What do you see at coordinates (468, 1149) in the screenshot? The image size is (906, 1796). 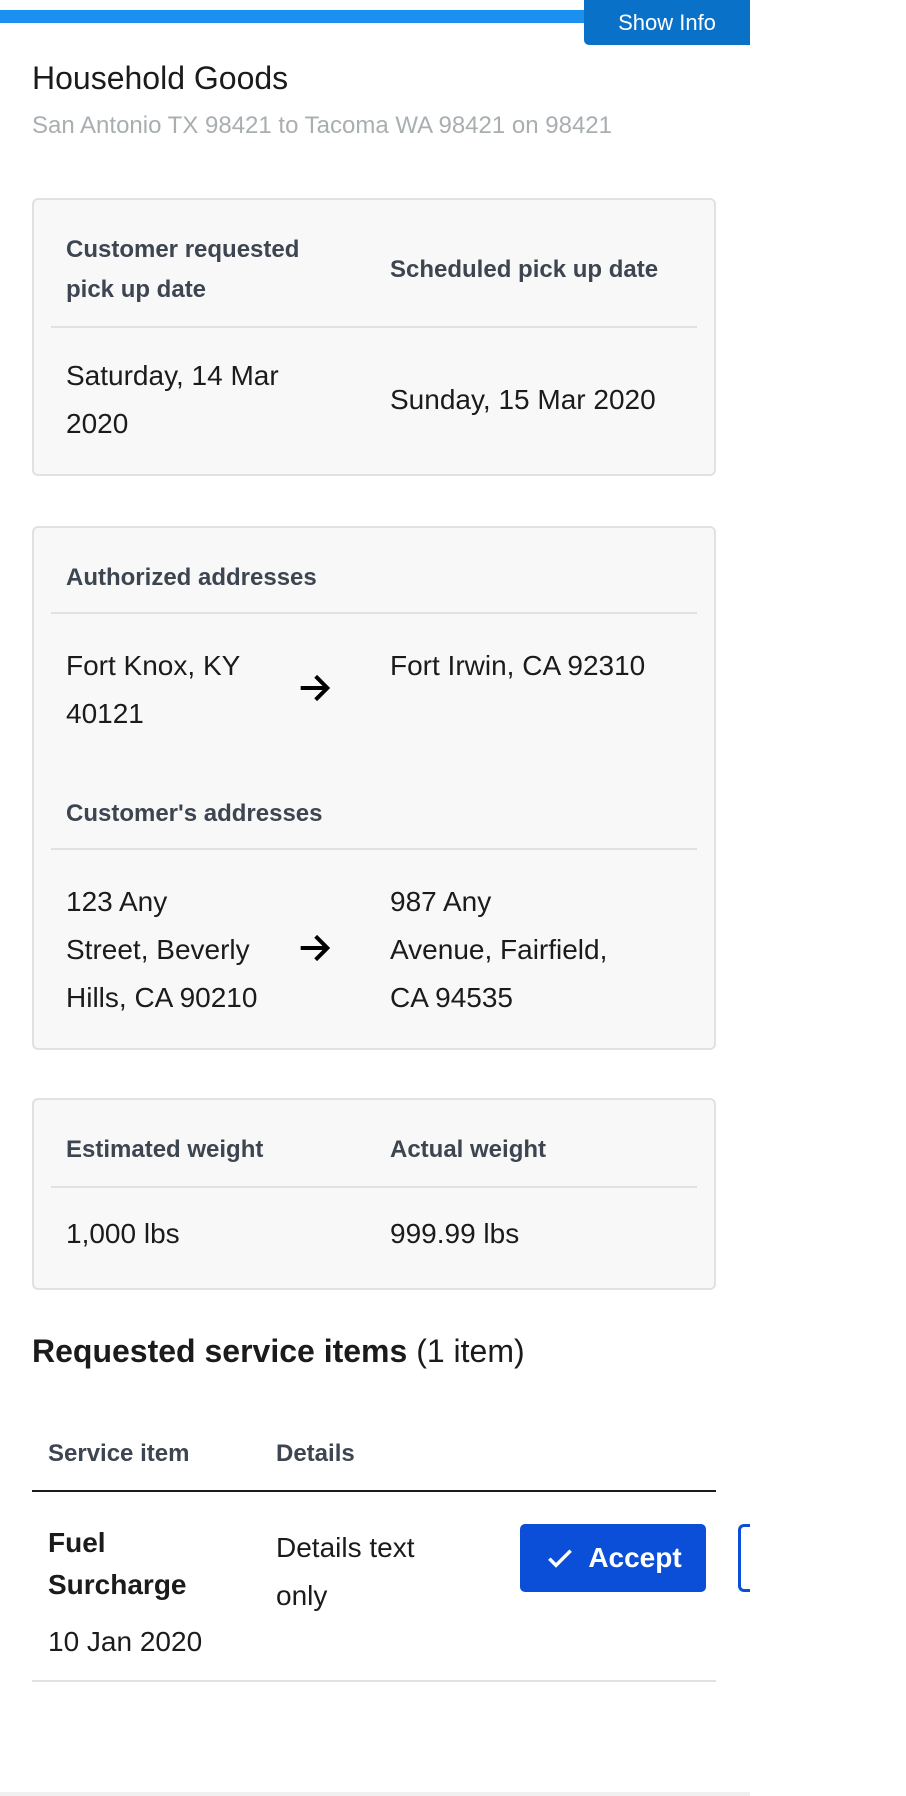 I see `actual-weight-header: Actual weight` at bounding box center [468, 1149].